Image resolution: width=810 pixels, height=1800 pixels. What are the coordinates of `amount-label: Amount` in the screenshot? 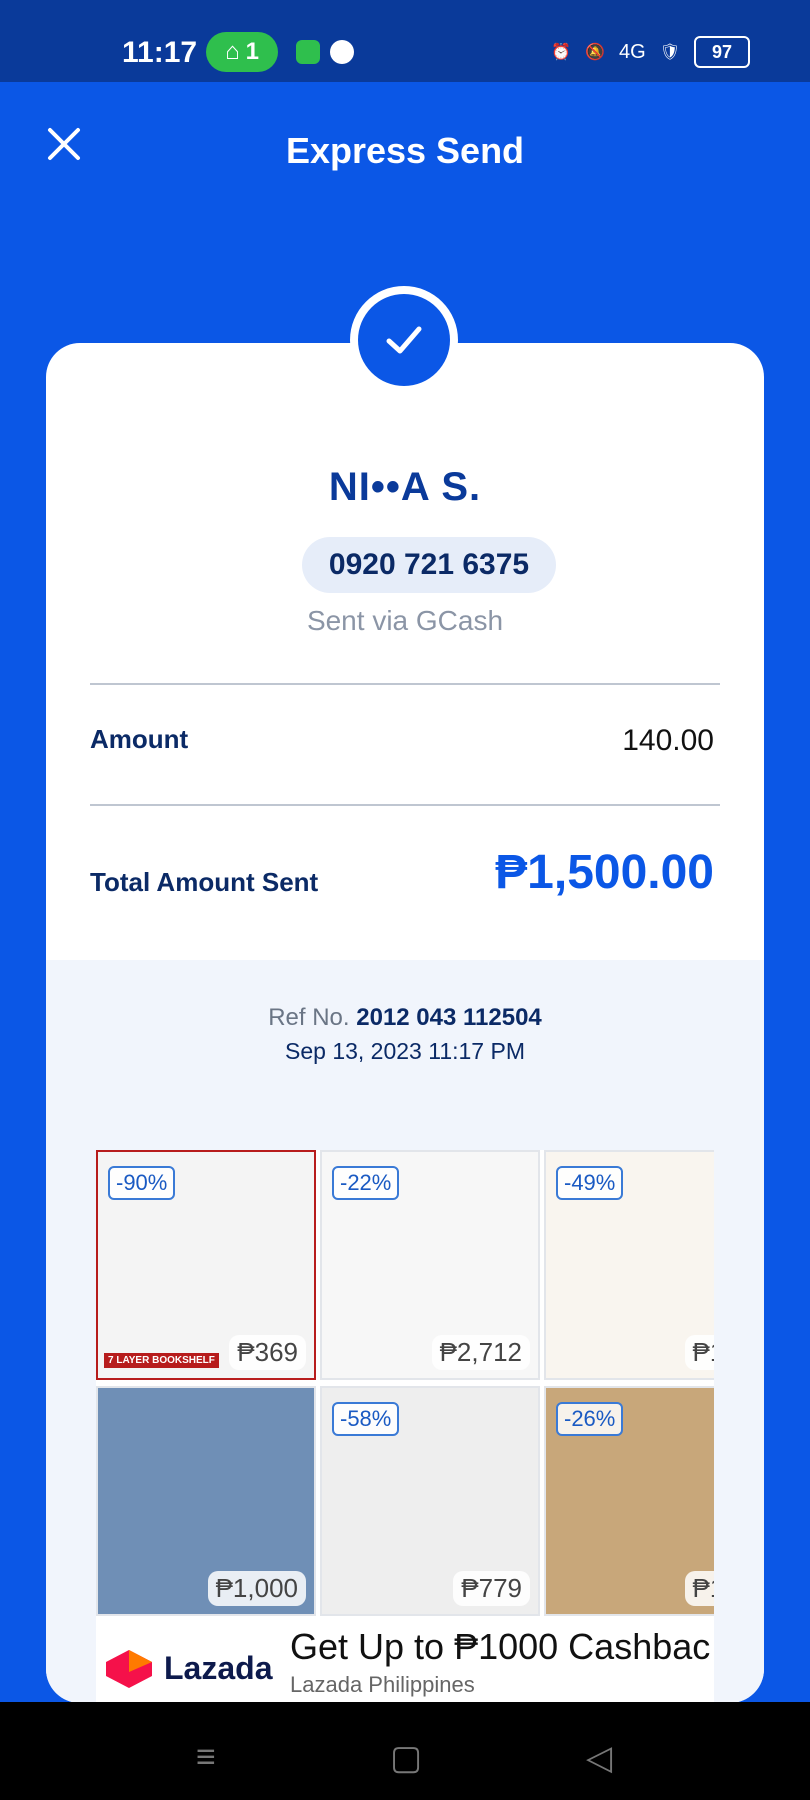 It's located at (139, 739).